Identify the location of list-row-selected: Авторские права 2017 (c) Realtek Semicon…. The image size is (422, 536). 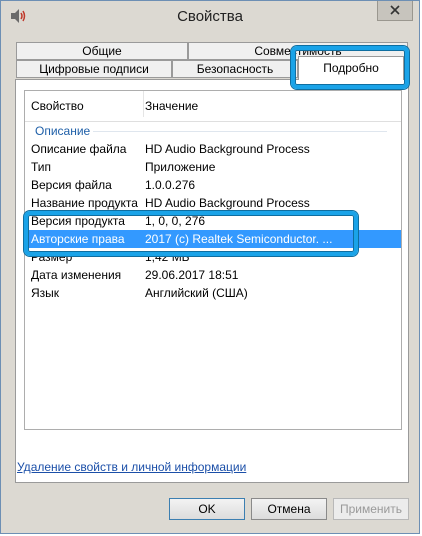
(213, 239).